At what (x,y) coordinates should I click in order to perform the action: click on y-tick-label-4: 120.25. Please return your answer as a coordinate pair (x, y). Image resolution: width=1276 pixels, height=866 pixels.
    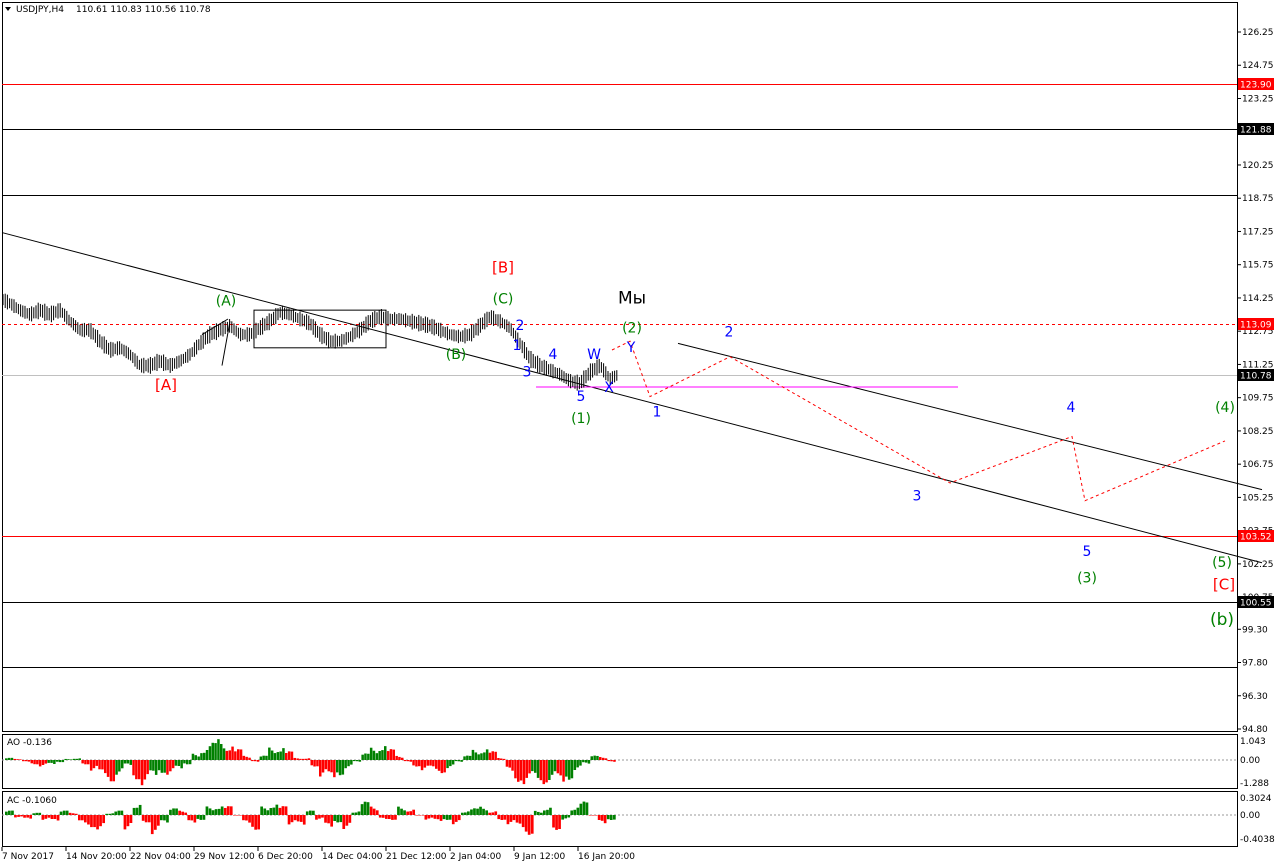
    Looking at the image, I should click on (1258, 166).